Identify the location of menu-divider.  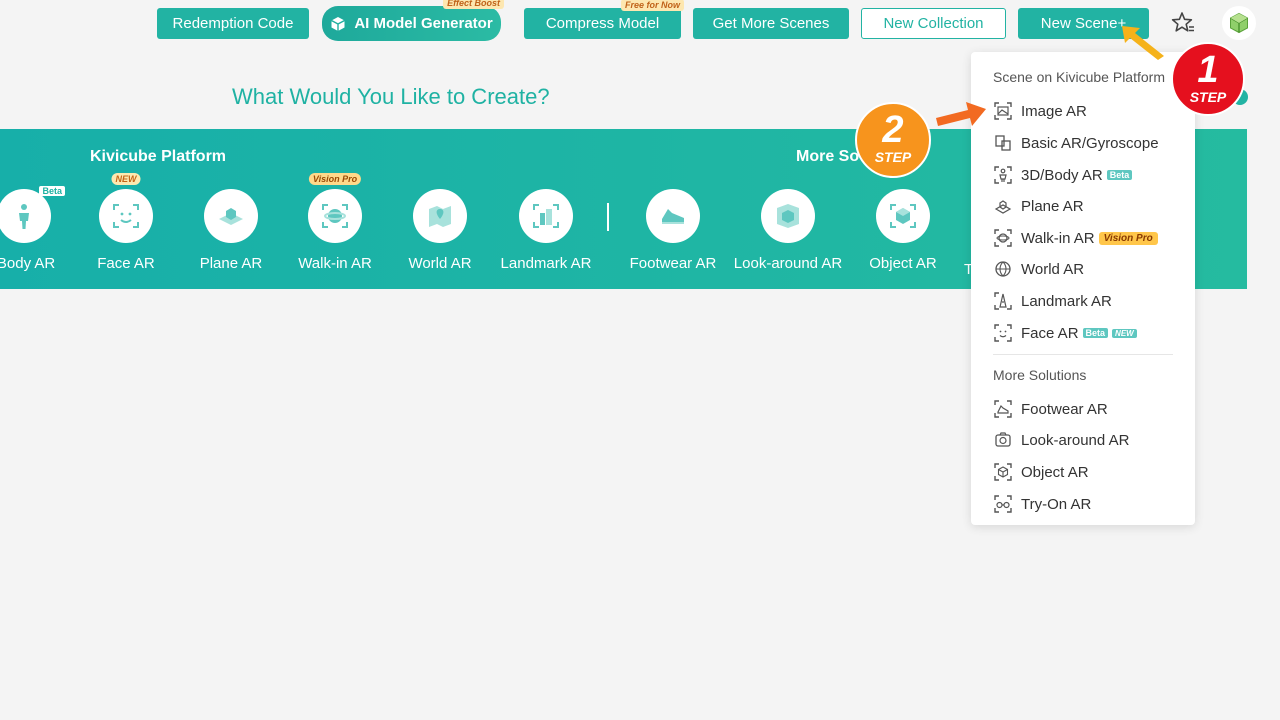
(1083, 354).